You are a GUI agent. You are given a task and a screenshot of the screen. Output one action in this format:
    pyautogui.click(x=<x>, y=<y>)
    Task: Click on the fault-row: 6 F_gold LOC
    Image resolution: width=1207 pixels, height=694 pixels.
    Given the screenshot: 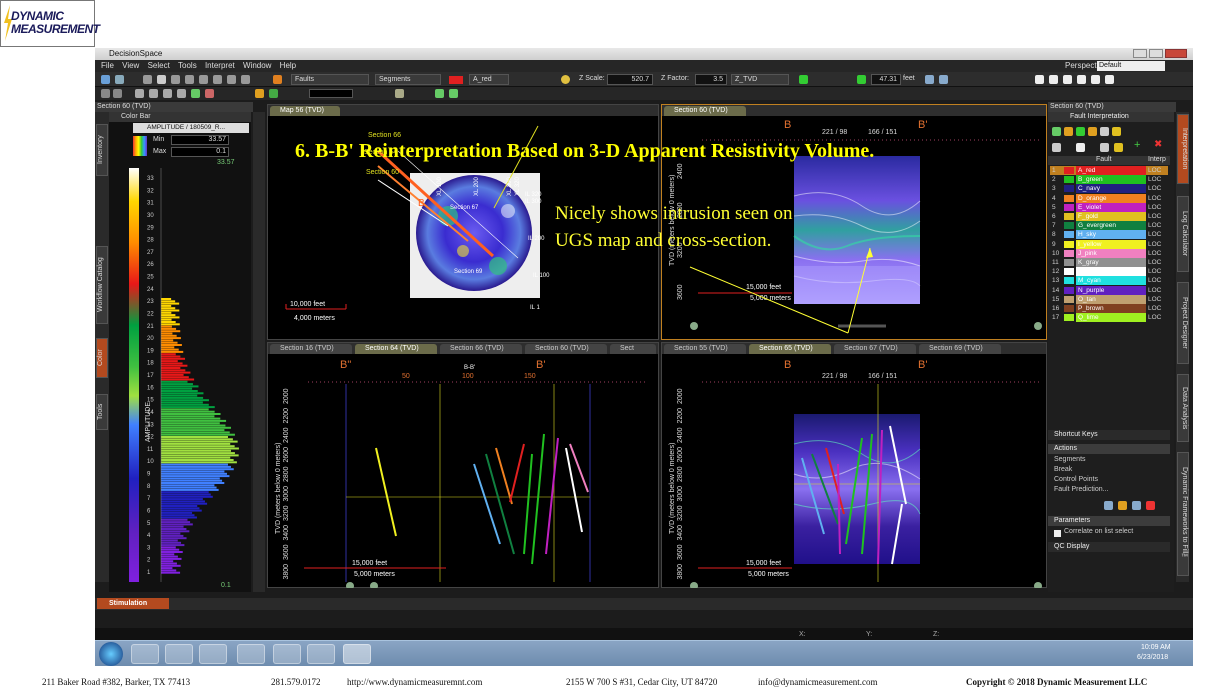 What is the action you would take?
    pyautogui.click(x=1109, y=216)
    